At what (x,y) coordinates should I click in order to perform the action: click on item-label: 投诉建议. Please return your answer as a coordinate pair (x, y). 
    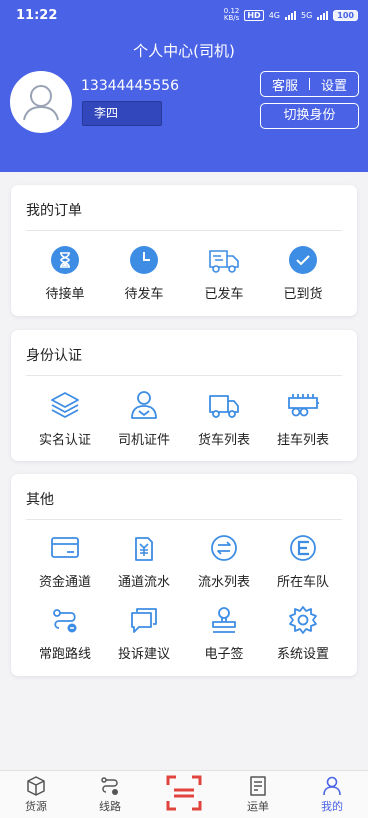
    Looking at the image, I should click on (143, 654).